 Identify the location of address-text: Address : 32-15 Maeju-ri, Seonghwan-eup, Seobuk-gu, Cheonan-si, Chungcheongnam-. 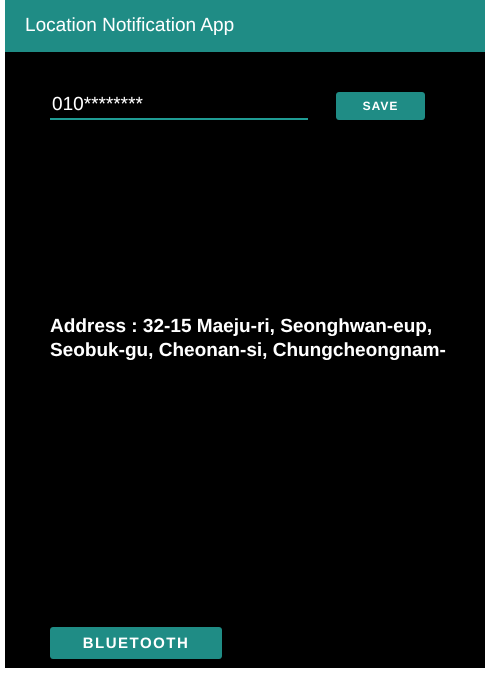
(248, 339).